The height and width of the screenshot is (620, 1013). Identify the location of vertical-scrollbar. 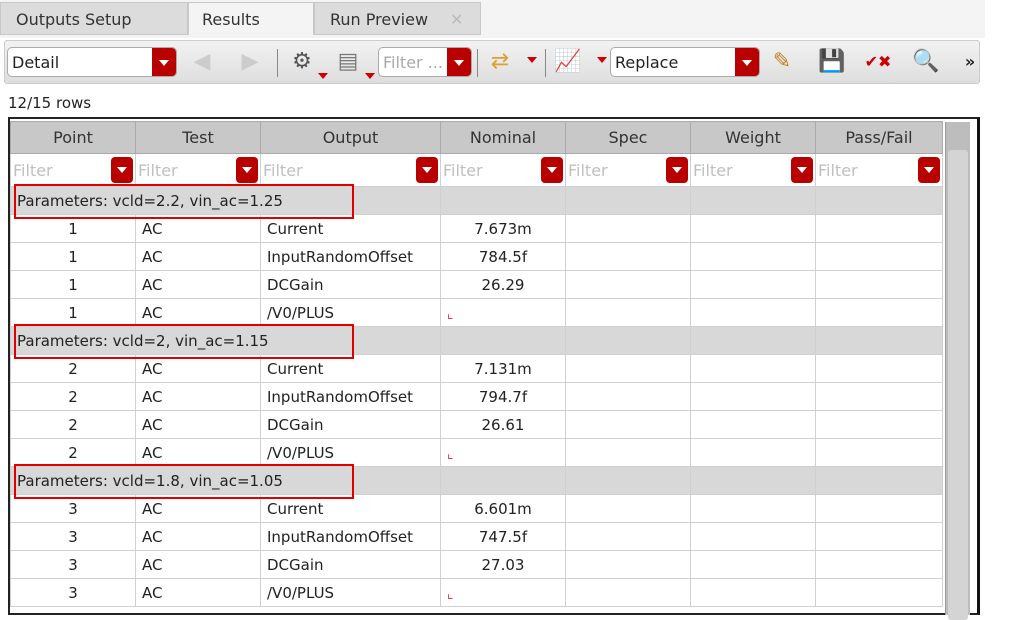
(957, 371).